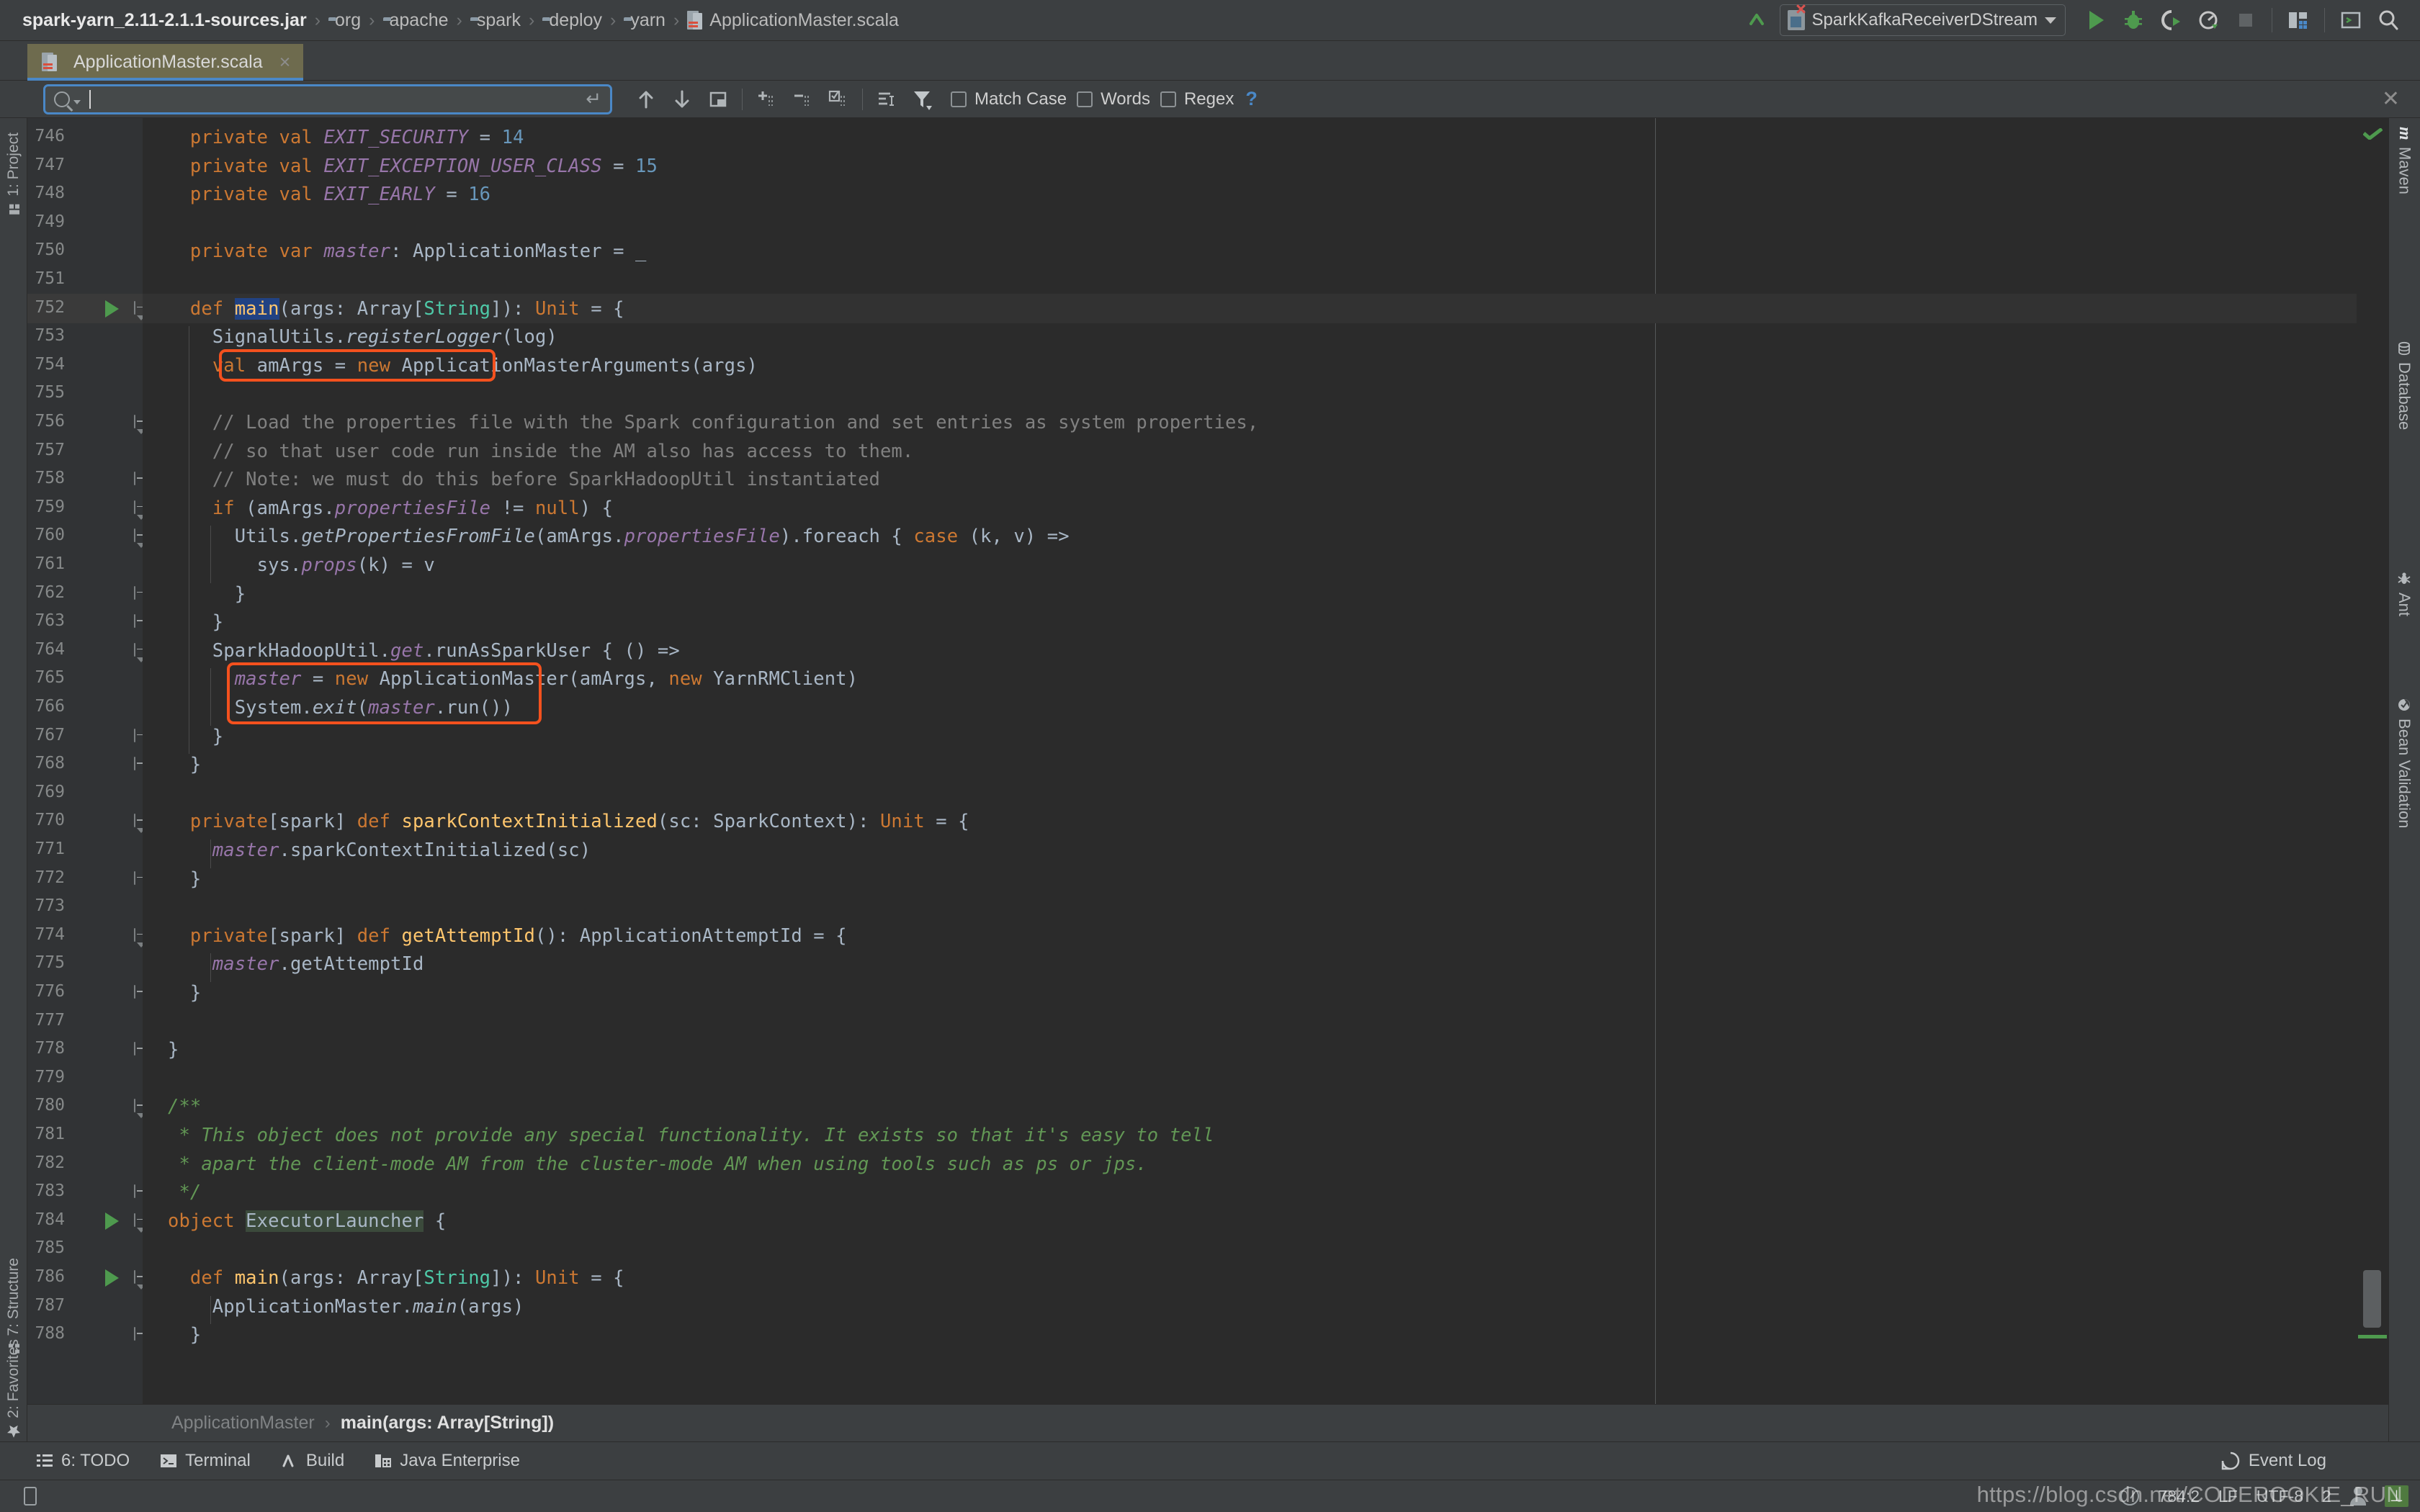 The height and width of the screenshot is (1512, 2420). What do you see at coordinates (2228, 1496) in the screenshot?
I see `line-separator: LF` at bounding box center [2228, 1496].